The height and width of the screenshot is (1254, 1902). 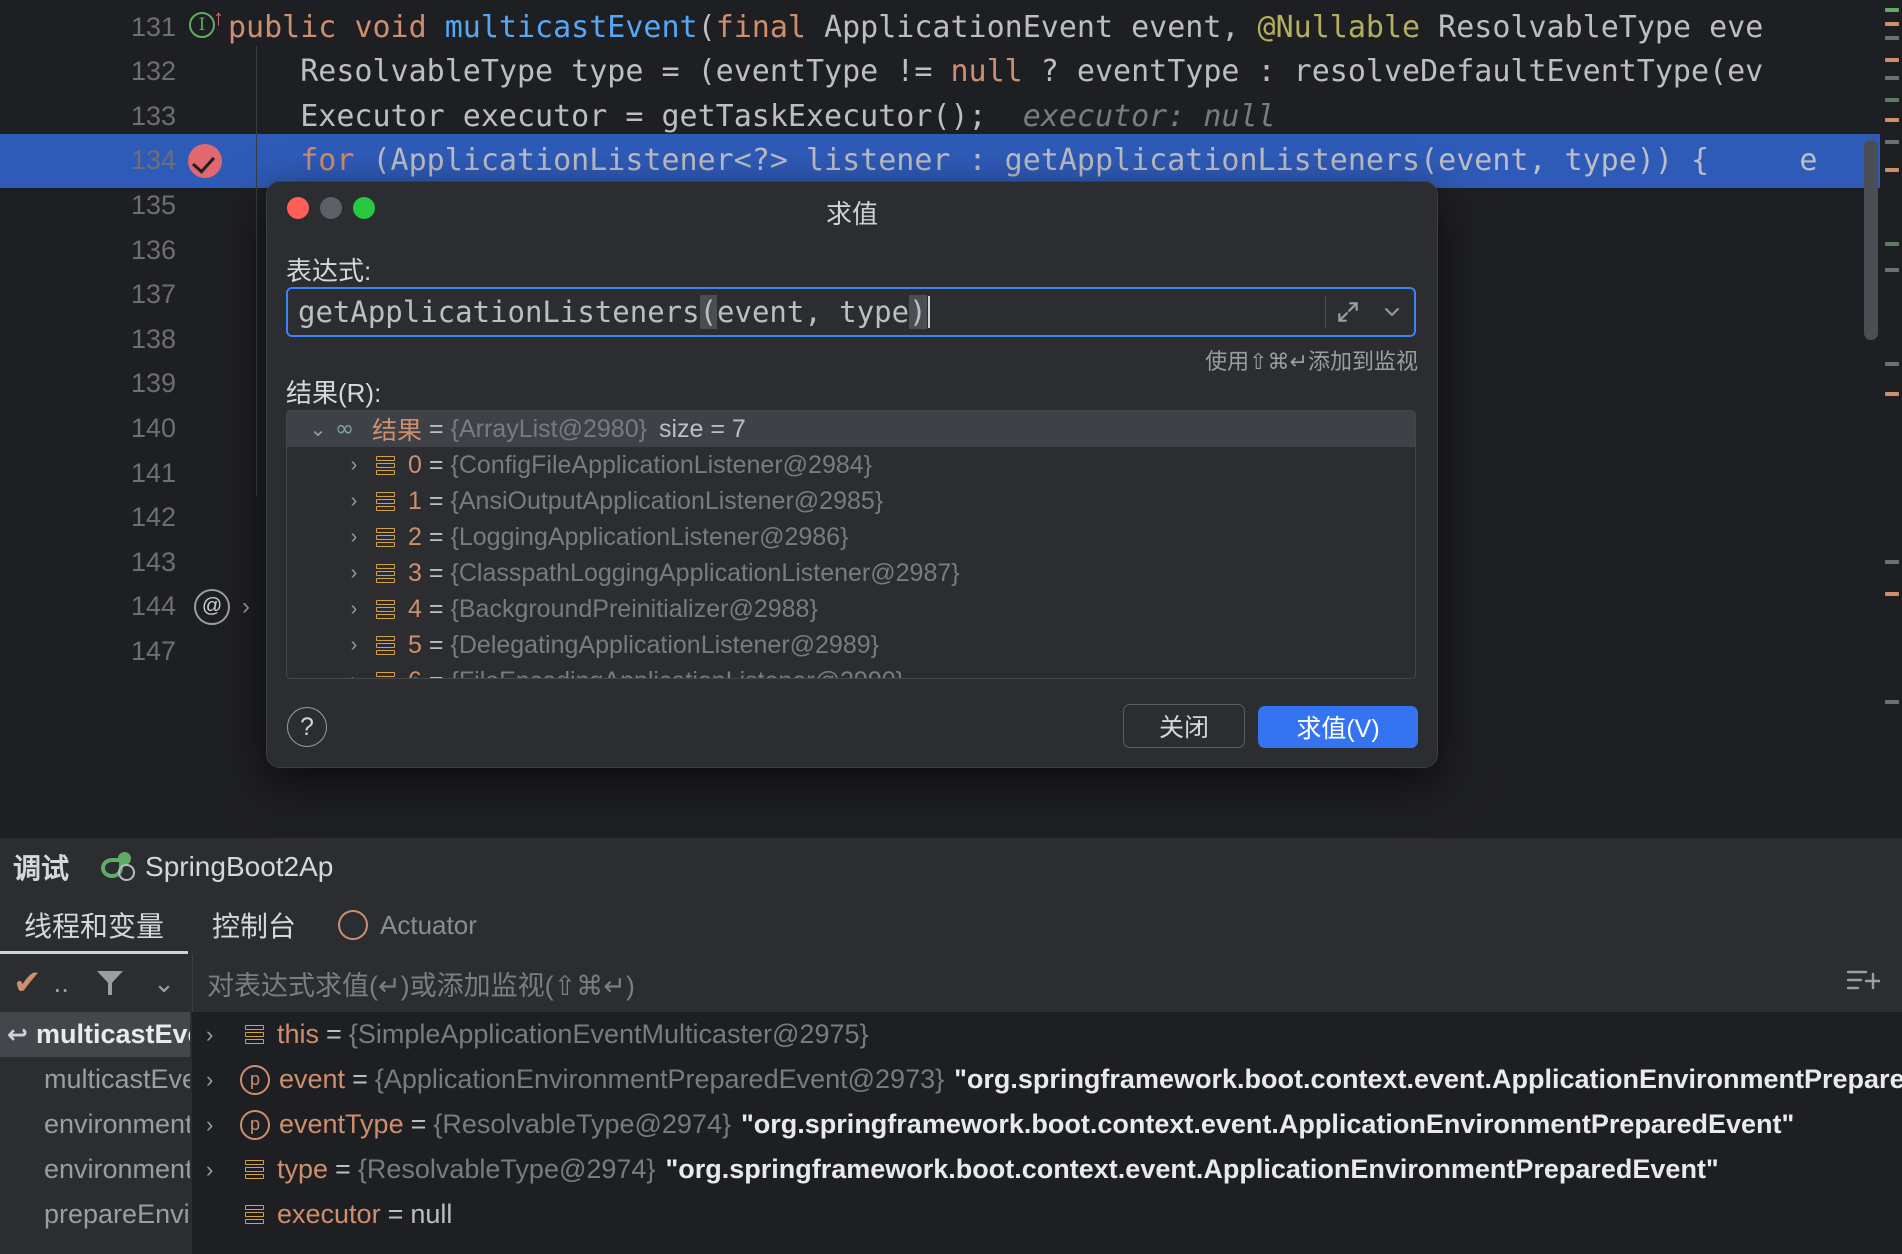 What do you see at coordinates (1338, 727) in the screenshot?
I see `evaluate-button: 求值(V)` at bounding box center [1338, 727].